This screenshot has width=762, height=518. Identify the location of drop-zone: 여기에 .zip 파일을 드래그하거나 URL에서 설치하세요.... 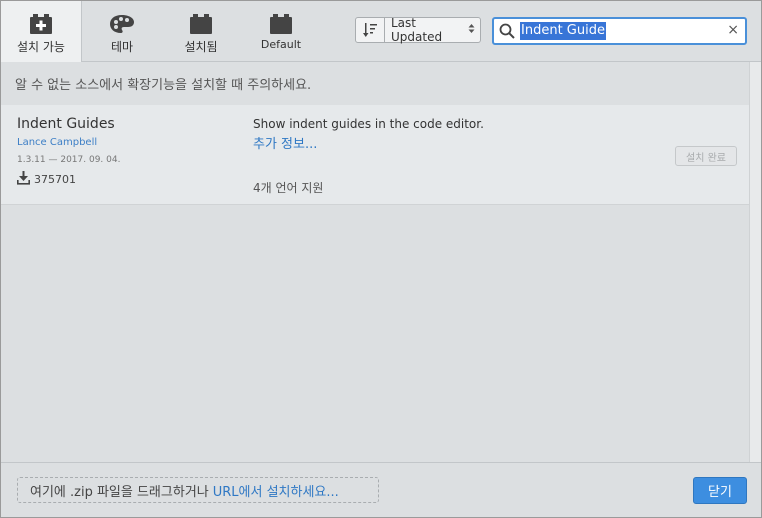
(198, 490).